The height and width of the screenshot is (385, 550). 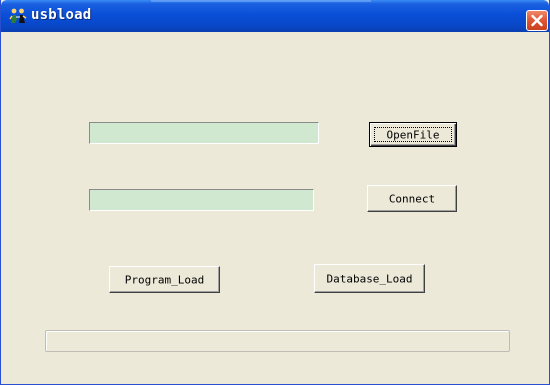 I want to click on database-load-label: Database_Load, so click(x=369, y=278).